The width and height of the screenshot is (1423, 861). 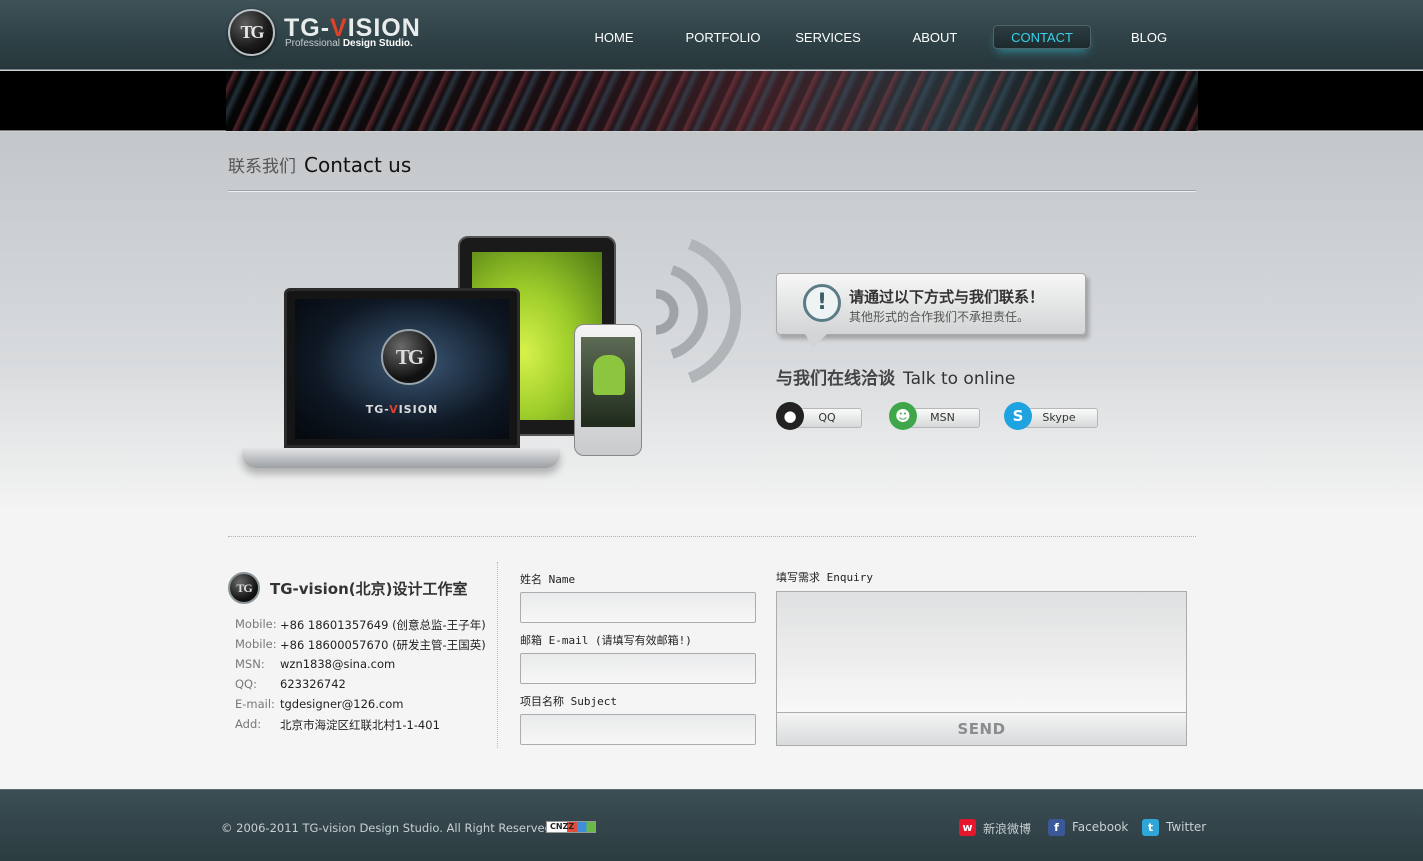 I want to click on qq-penguin-icon: ●, so click(x=790, y=416).